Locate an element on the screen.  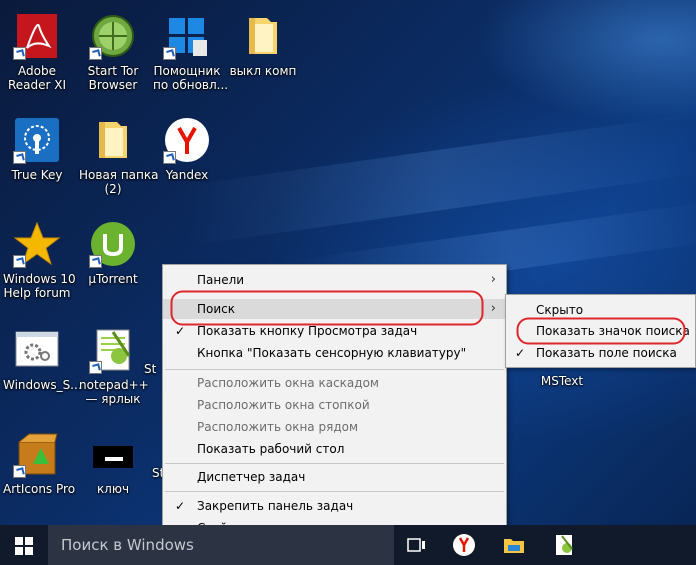
icon-label: Windows 10 Help forum is located at coordinates (39, 286).